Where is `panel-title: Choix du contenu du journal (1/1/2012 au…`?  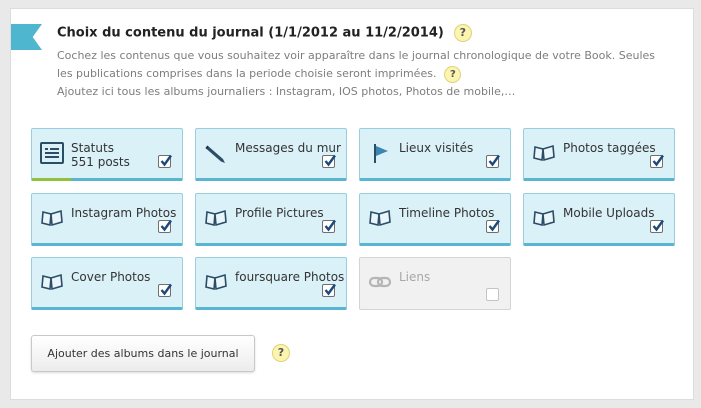 panel-title: Choix du contenu du journal (1/1/2012 au… is located at coordinates (264, 33).